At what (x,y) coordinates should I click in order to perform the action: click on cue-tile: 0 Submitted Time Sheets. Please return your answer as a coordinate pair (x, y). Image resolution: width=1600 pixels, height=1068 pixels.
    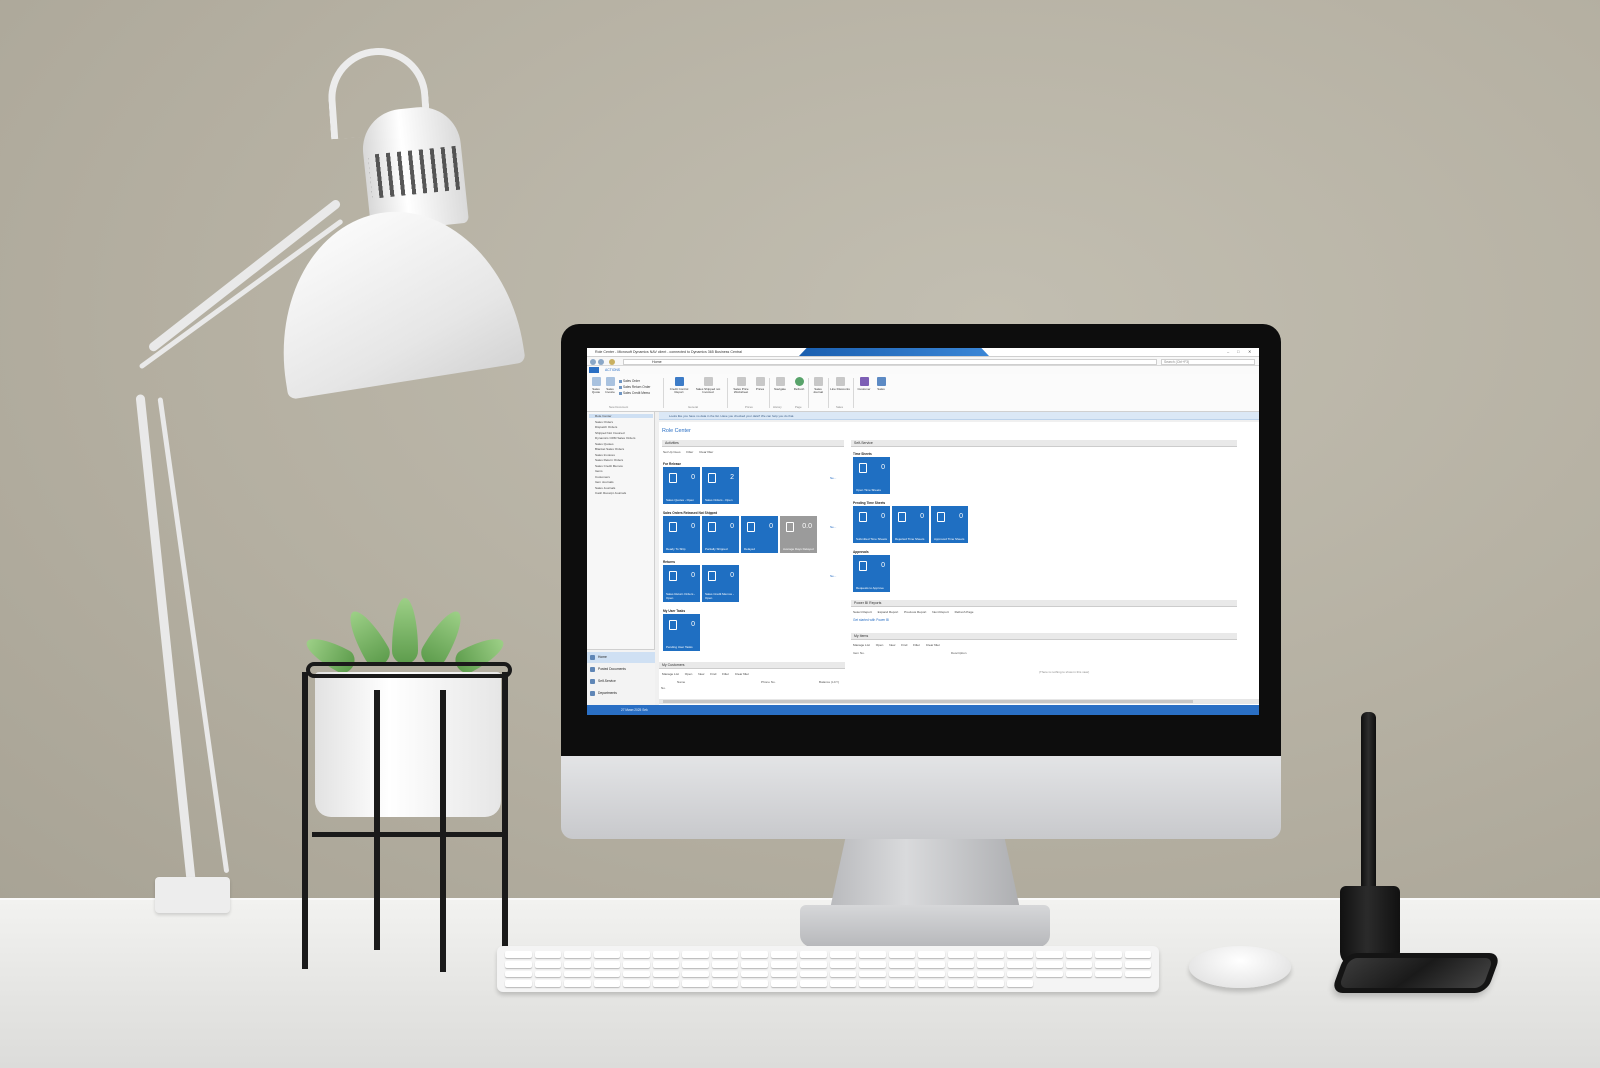
    Looking at the image, I should click on (871, 524).